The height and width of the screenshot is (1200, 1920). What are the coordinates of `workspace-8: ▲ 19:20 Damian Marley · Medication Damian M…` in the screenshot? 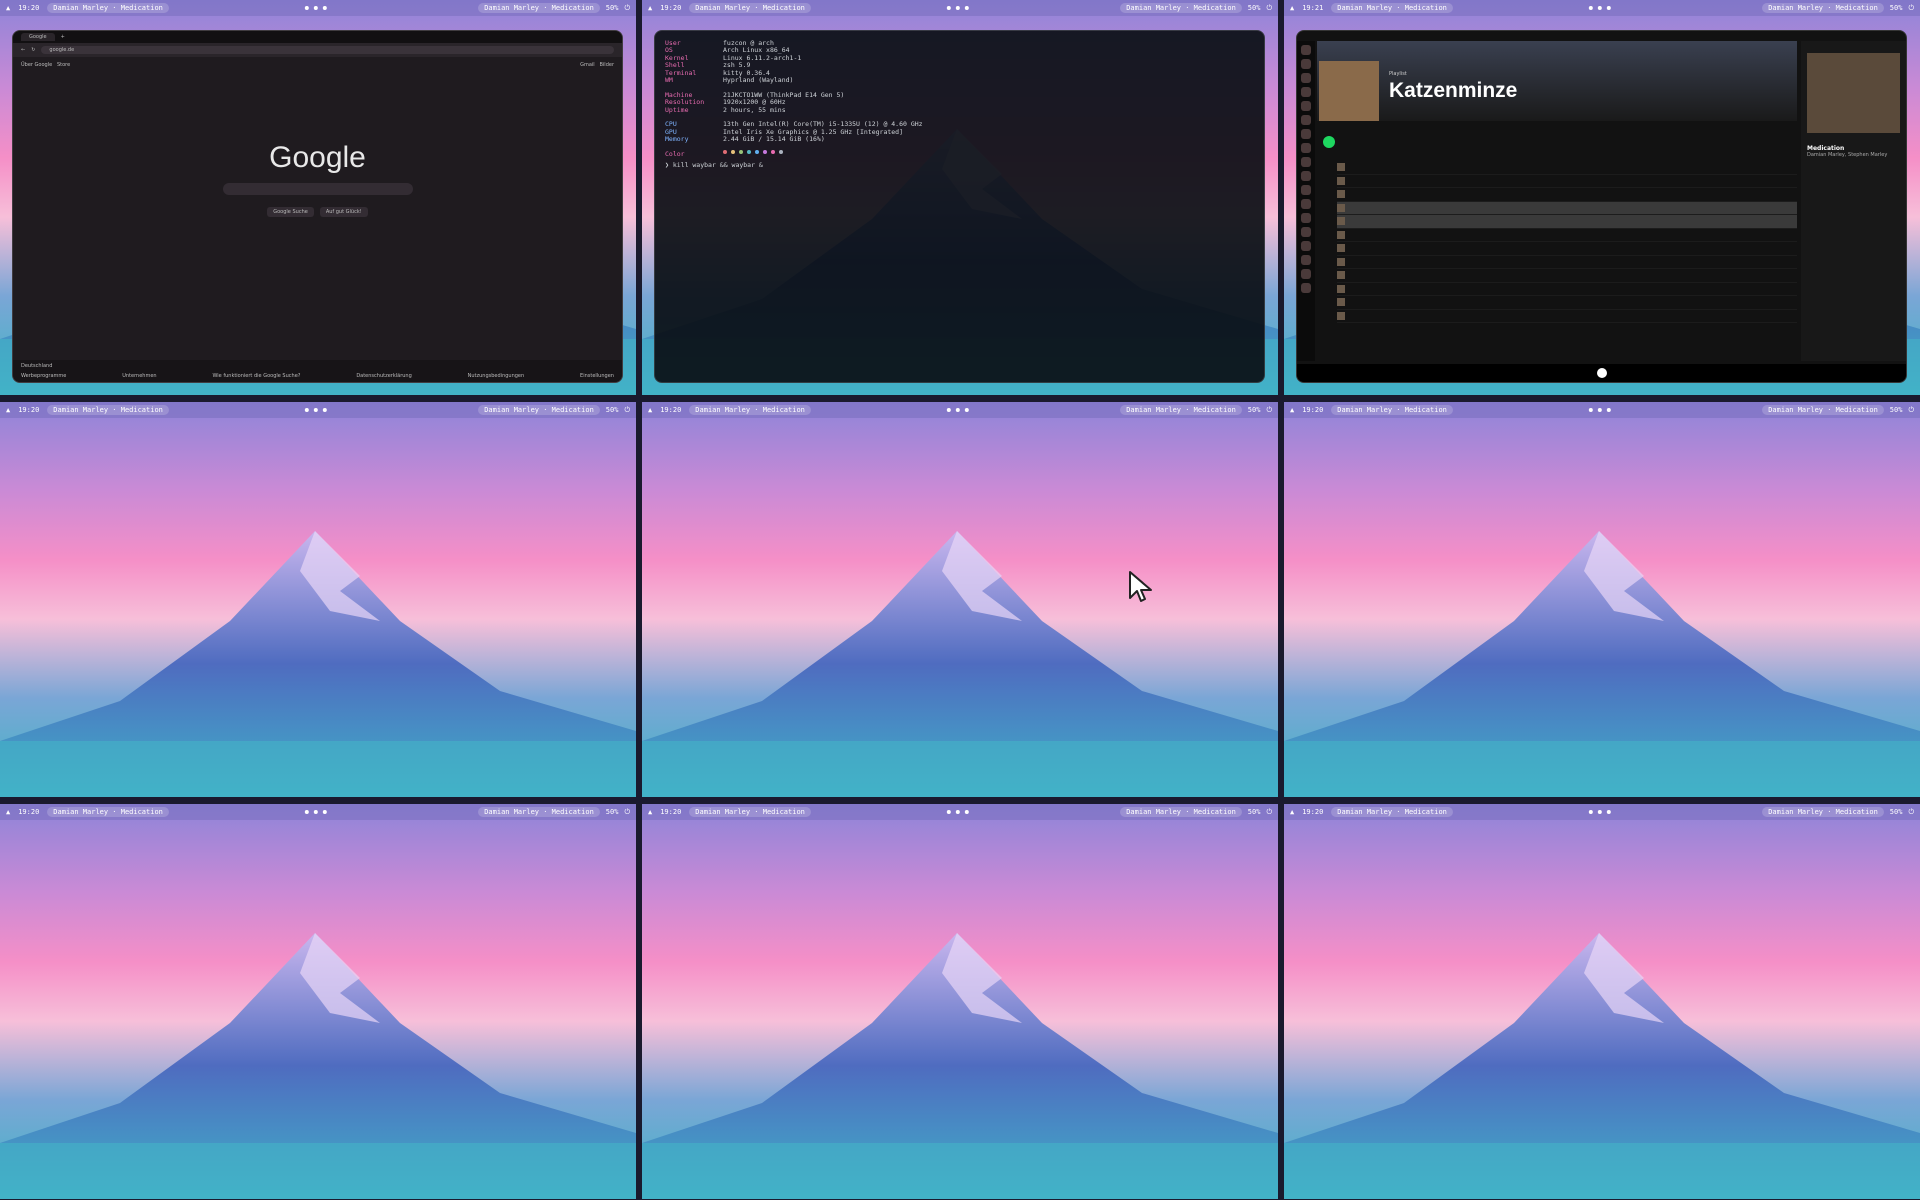 It's located at (960, 1001).